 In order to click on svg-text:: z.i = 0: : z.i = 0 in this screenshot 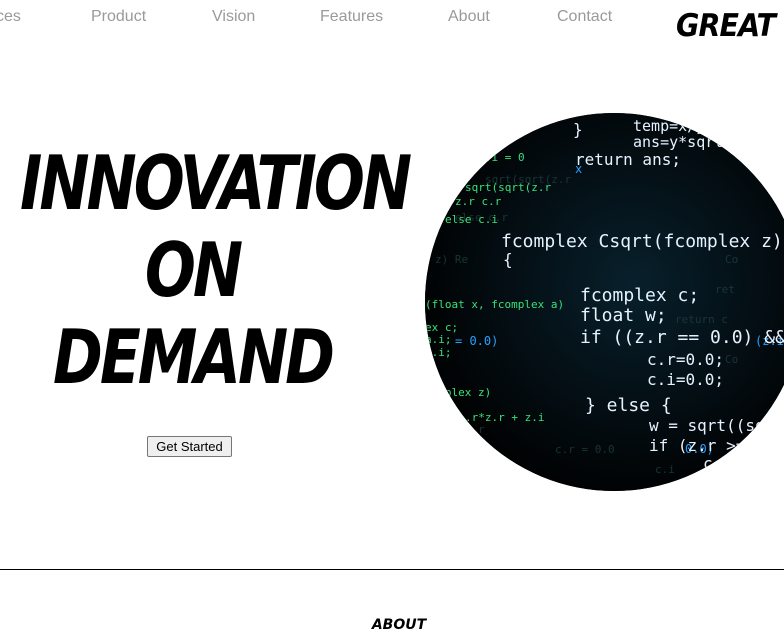, I will do `click(495, 157)`.